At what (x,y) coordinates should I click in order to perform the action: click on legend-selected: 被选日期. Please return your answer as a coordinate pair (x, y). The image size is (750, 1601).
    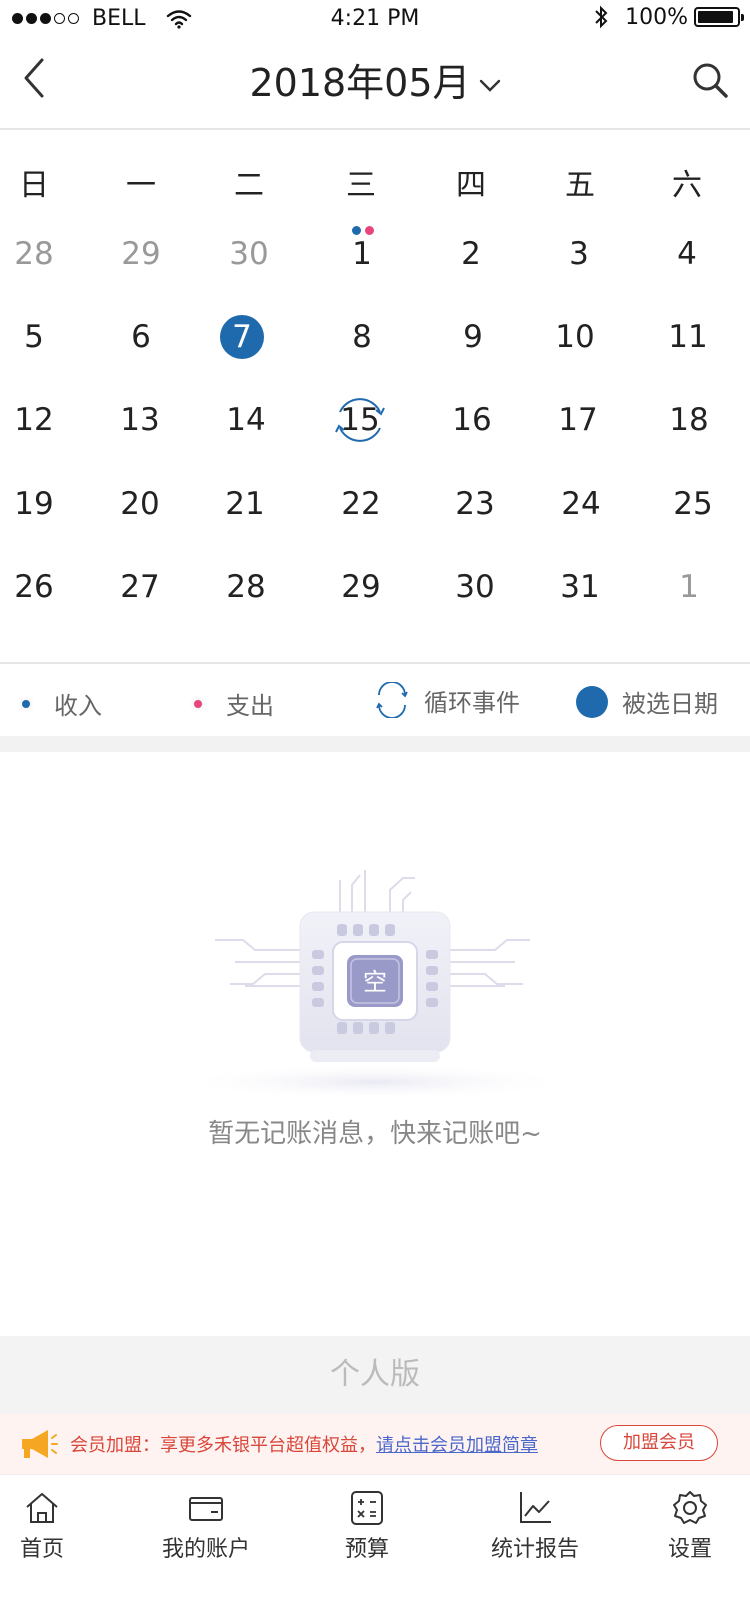
    Looking at the image, I should click on (647, 701).